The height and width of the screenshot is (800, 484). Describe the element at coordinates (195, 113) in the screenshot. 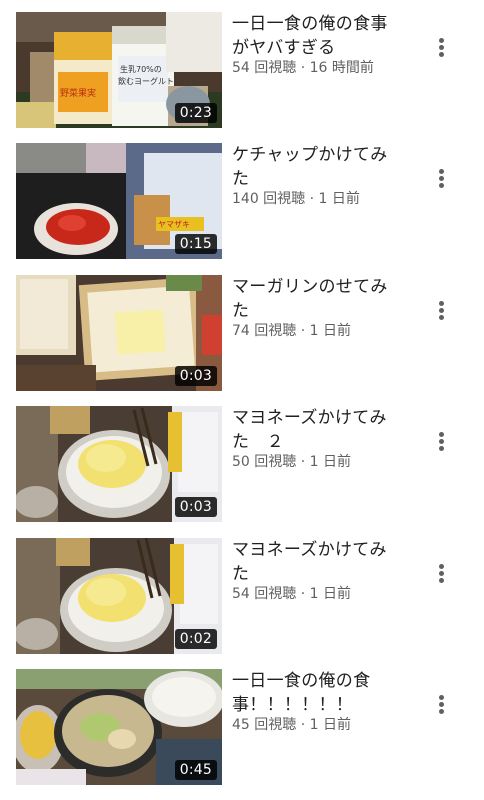

I see `duration-badge: 0:23` at that location.